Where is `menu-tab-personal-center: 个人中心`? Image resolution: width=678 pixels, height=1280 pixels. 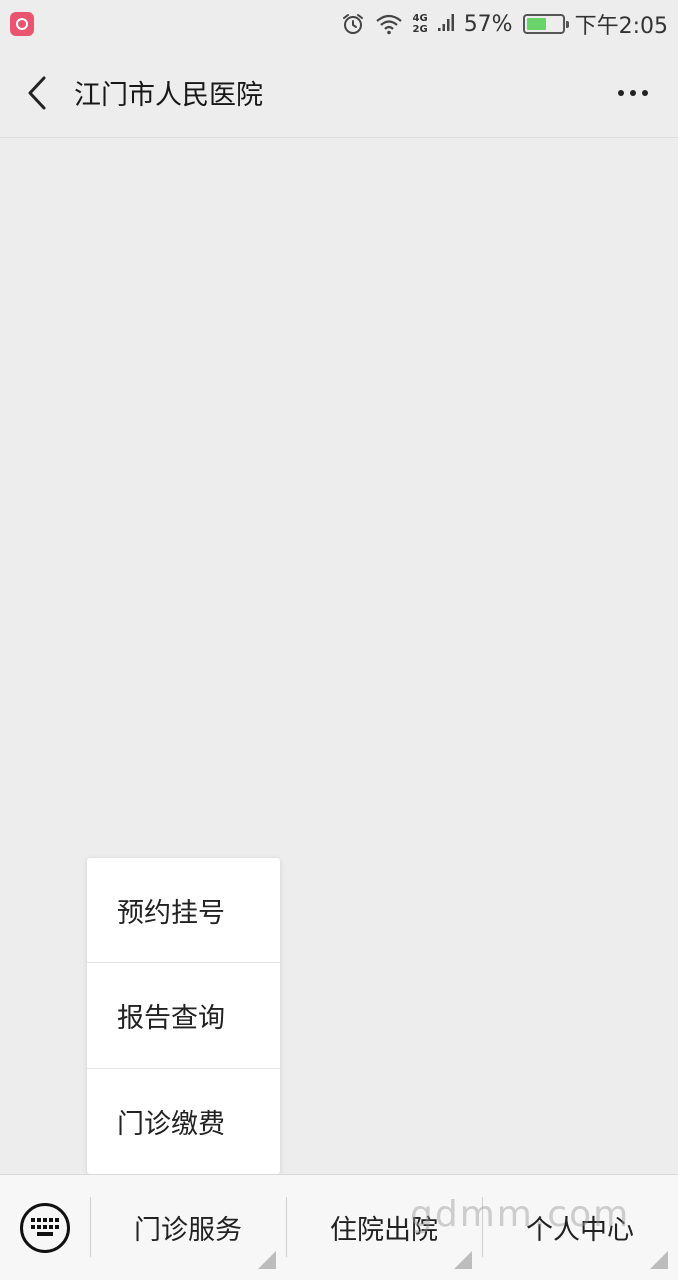
menu-tab-personal-center: 个人中心 is located at coordinates (580, 1227).